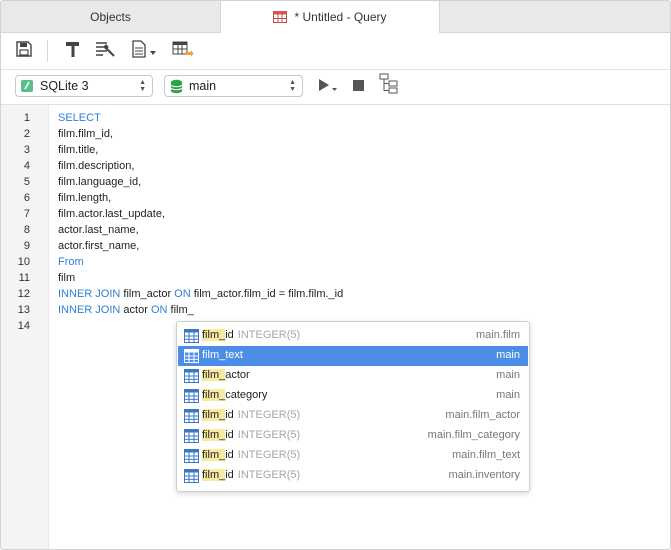 This screenshot has height=550, width=671. I want to click on build-button, so click(73, 51).